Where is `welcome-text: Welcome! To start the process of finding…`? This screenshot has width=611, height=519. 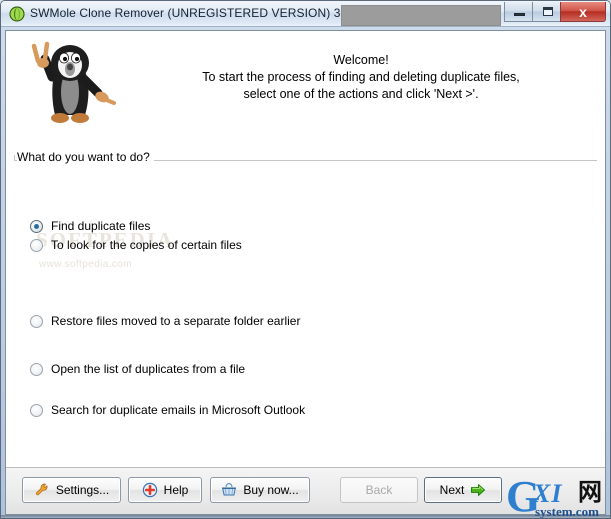 welcome-text: Welcome! To start the process of finding… is located at coordinates (361, 77).